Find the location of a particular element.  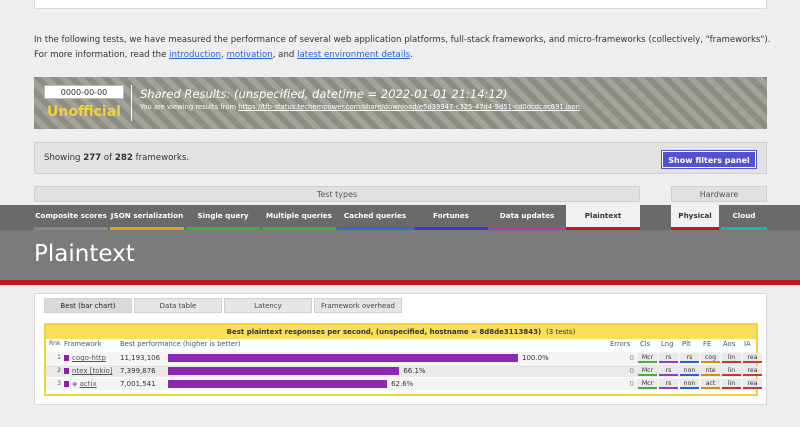

tab-label: Cloud is located at coordinates (744, 215).